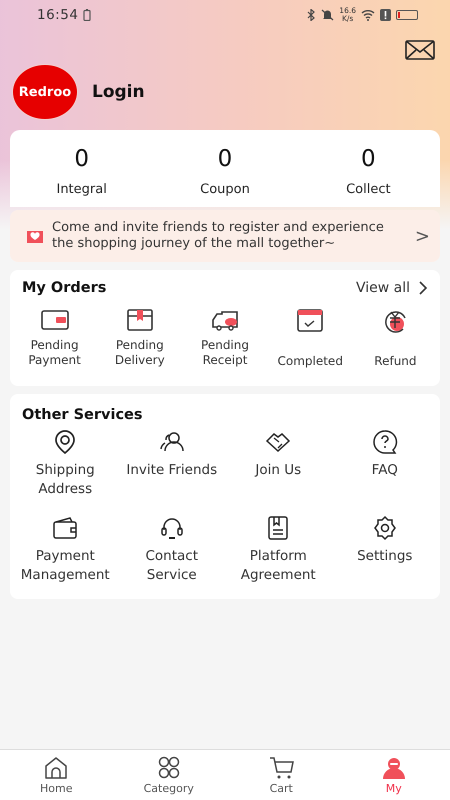 Image resolution: width=450 pixels, height=800 pixels. I want to click on section-title: Other Services, so click(82, 415).